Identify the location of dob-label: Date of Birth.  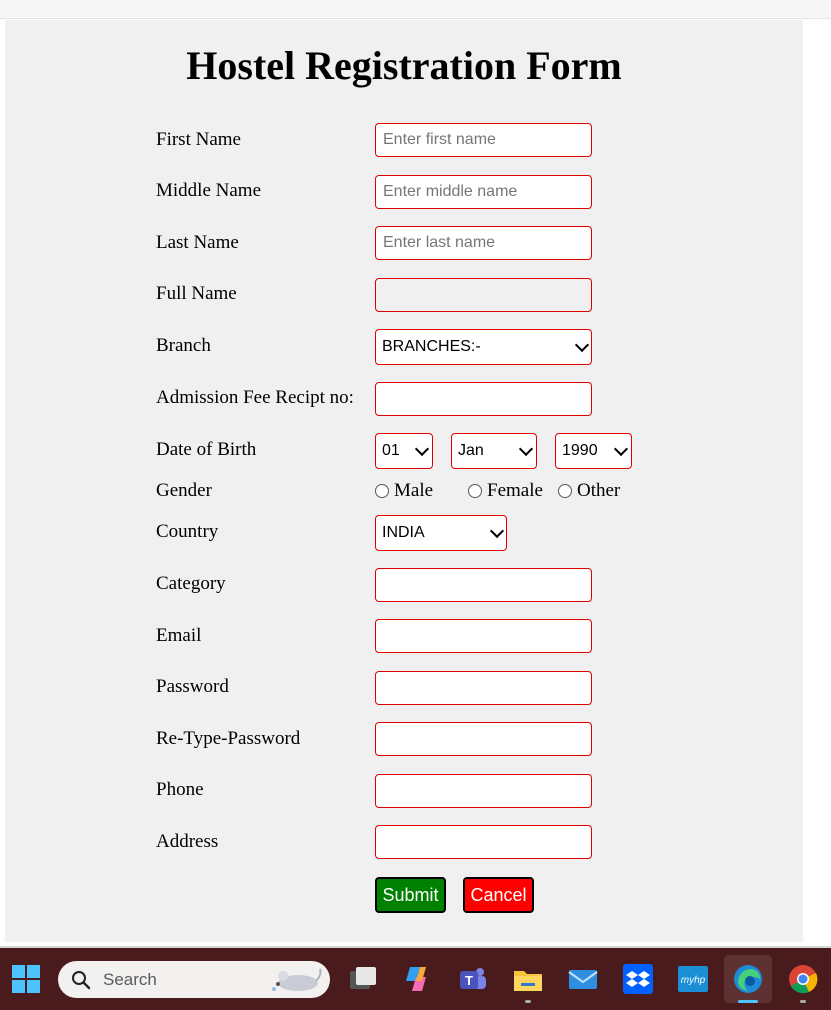
(206, 449).